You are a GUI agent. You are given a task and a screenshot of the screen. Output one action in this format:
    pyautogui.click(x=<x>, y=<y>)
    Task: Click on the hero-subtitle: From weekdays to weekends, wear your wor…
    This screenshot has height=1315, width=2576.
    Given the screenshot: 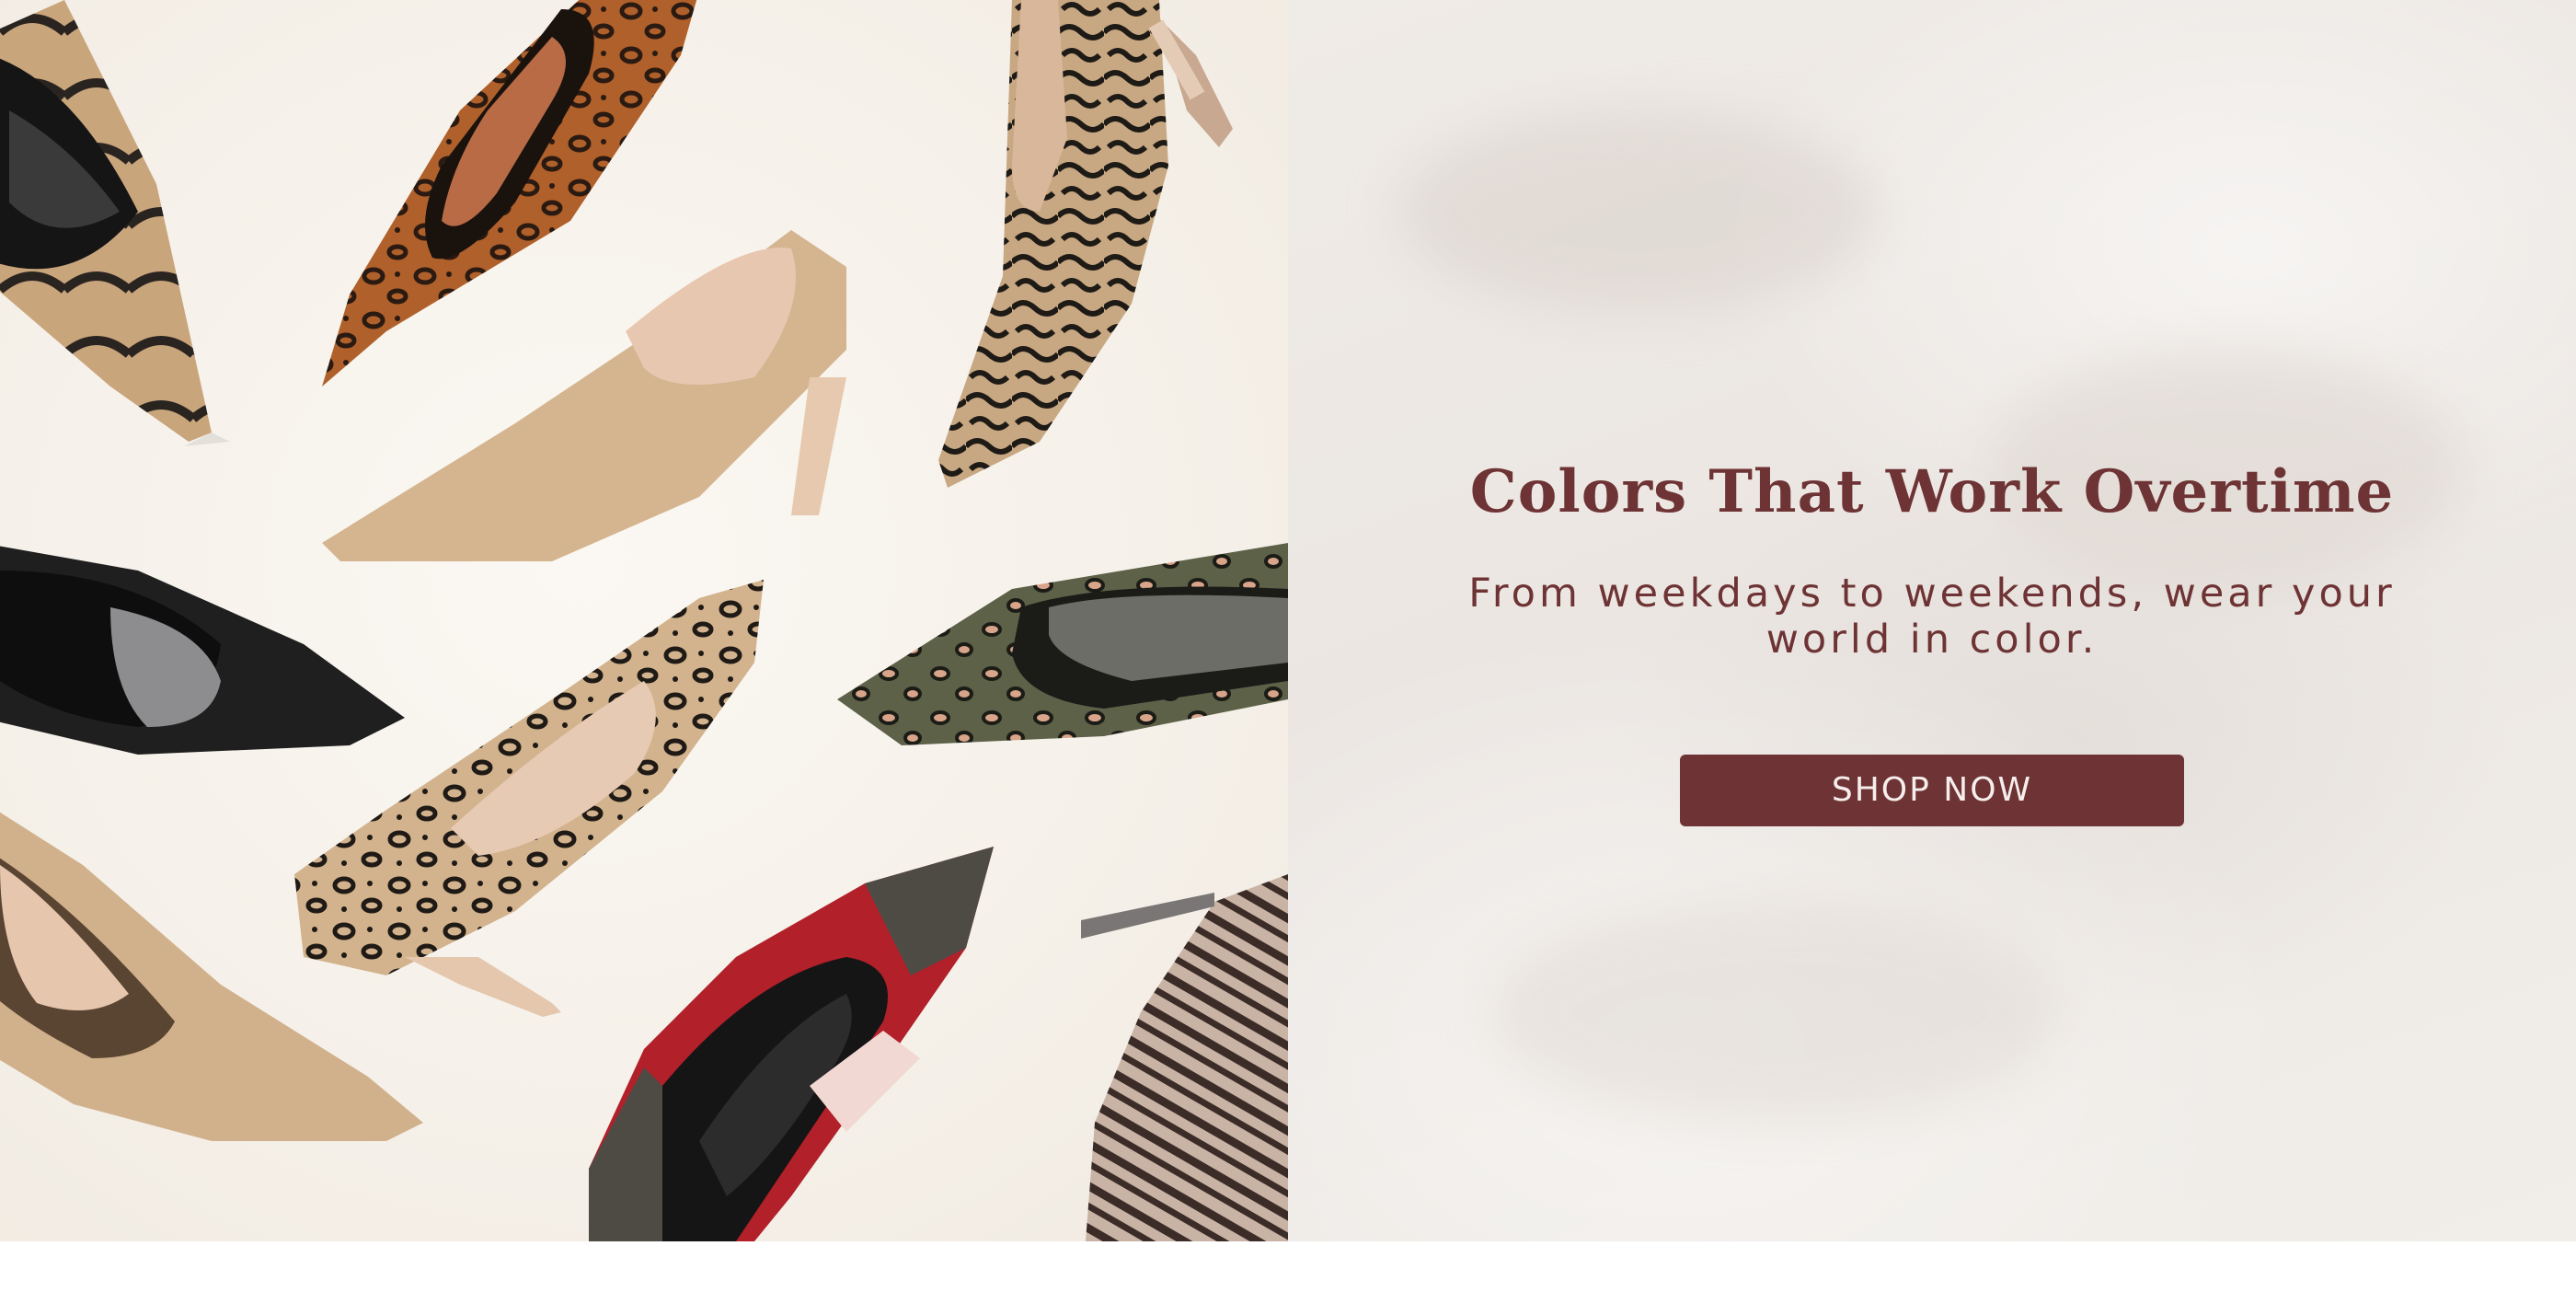 What is the action you would take?
    pyautogui.click(x=1932, y=617)
    